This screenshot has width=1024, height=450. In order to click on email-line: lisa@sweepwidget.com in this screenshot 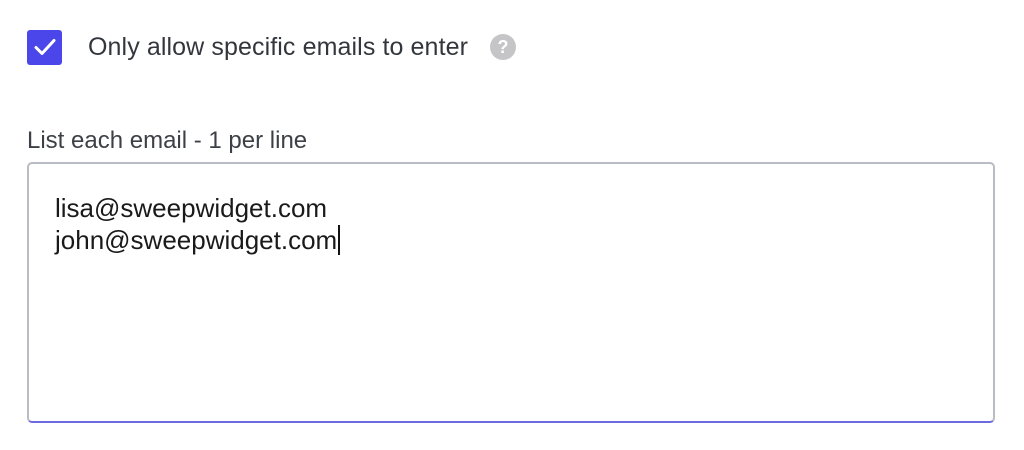, I will do `click(524, 208)`.